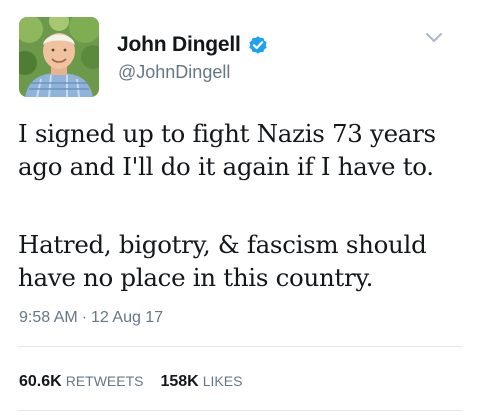 The image size is (480, 415). What do you see at coordinates (434, 38) in the screenshot?
I see `chevron-down-icon` at bounding box center [434, 38].